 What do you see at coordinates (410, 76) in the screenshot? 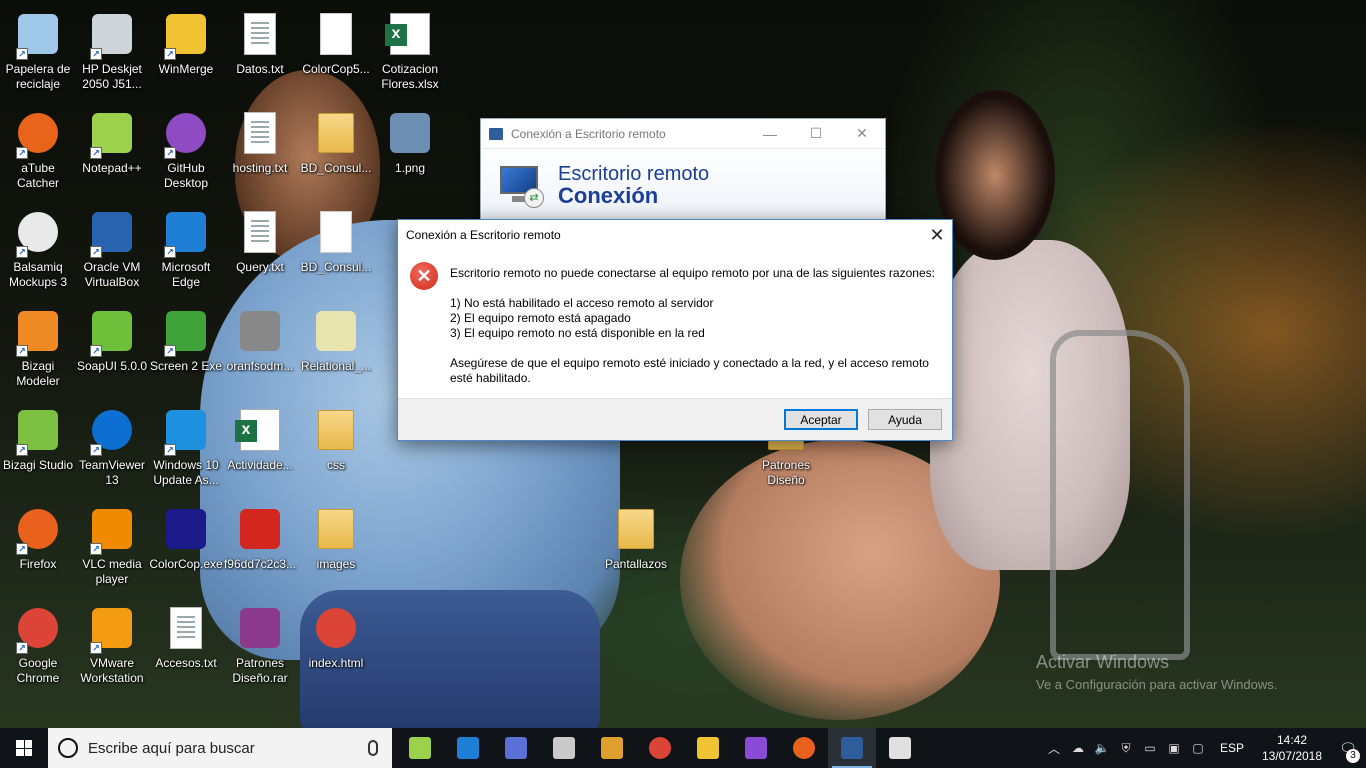
I see `desktop-icon-label: Cotizacion Flores.xlsx` at bounding box center [410, 76].